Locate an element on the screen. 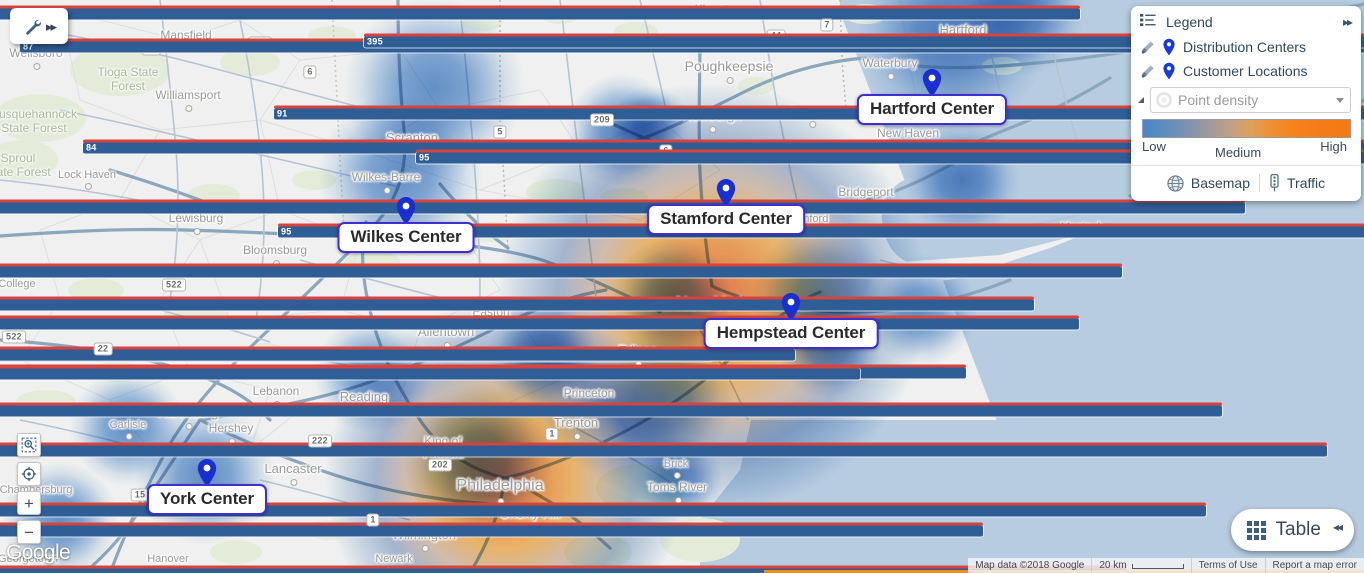  map-city-label: Lebanon is located at coordinates (276, 396).